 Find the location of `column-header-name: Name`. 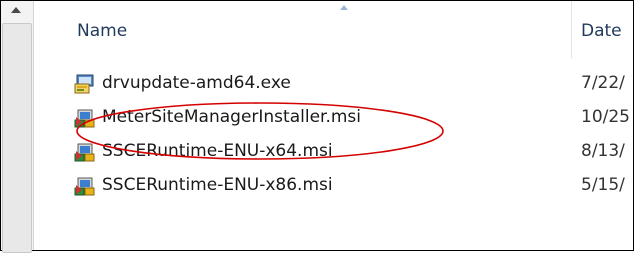

column-header-name: Name is located at coordinates (102, 31).